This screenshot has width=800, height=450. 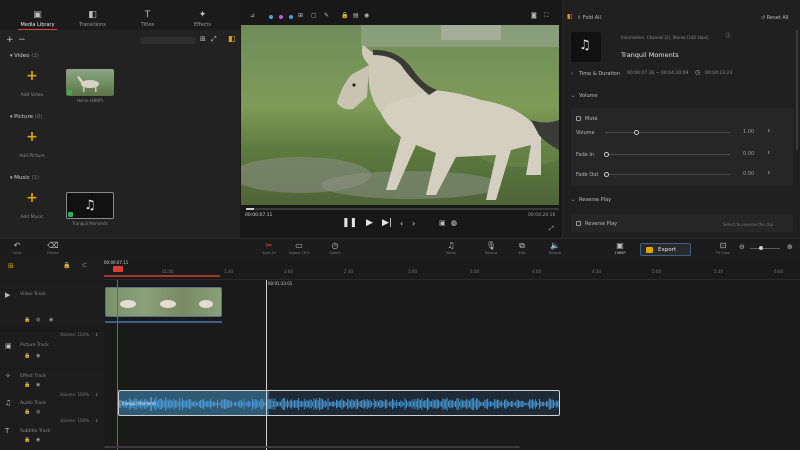 I want to click on expand-preview-icon: ⤢, so click(x=551, y=229).